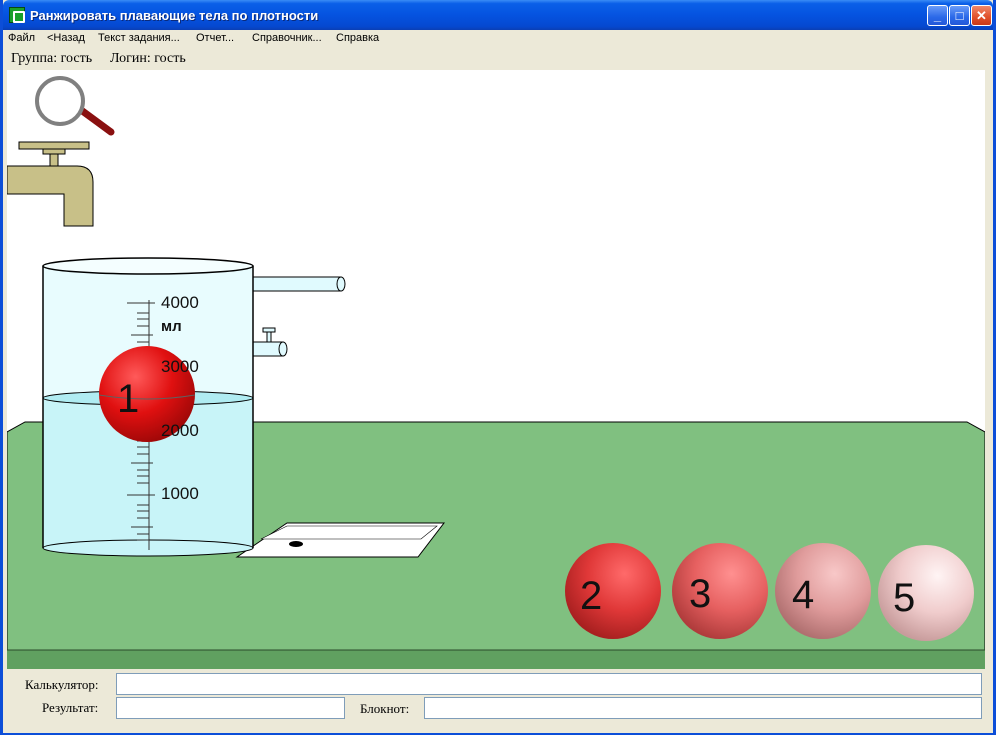  What do you see at coordinates (700, 594) in the screenshot?
I see `ball-3-label: 3` at bounding box center [700, 594].